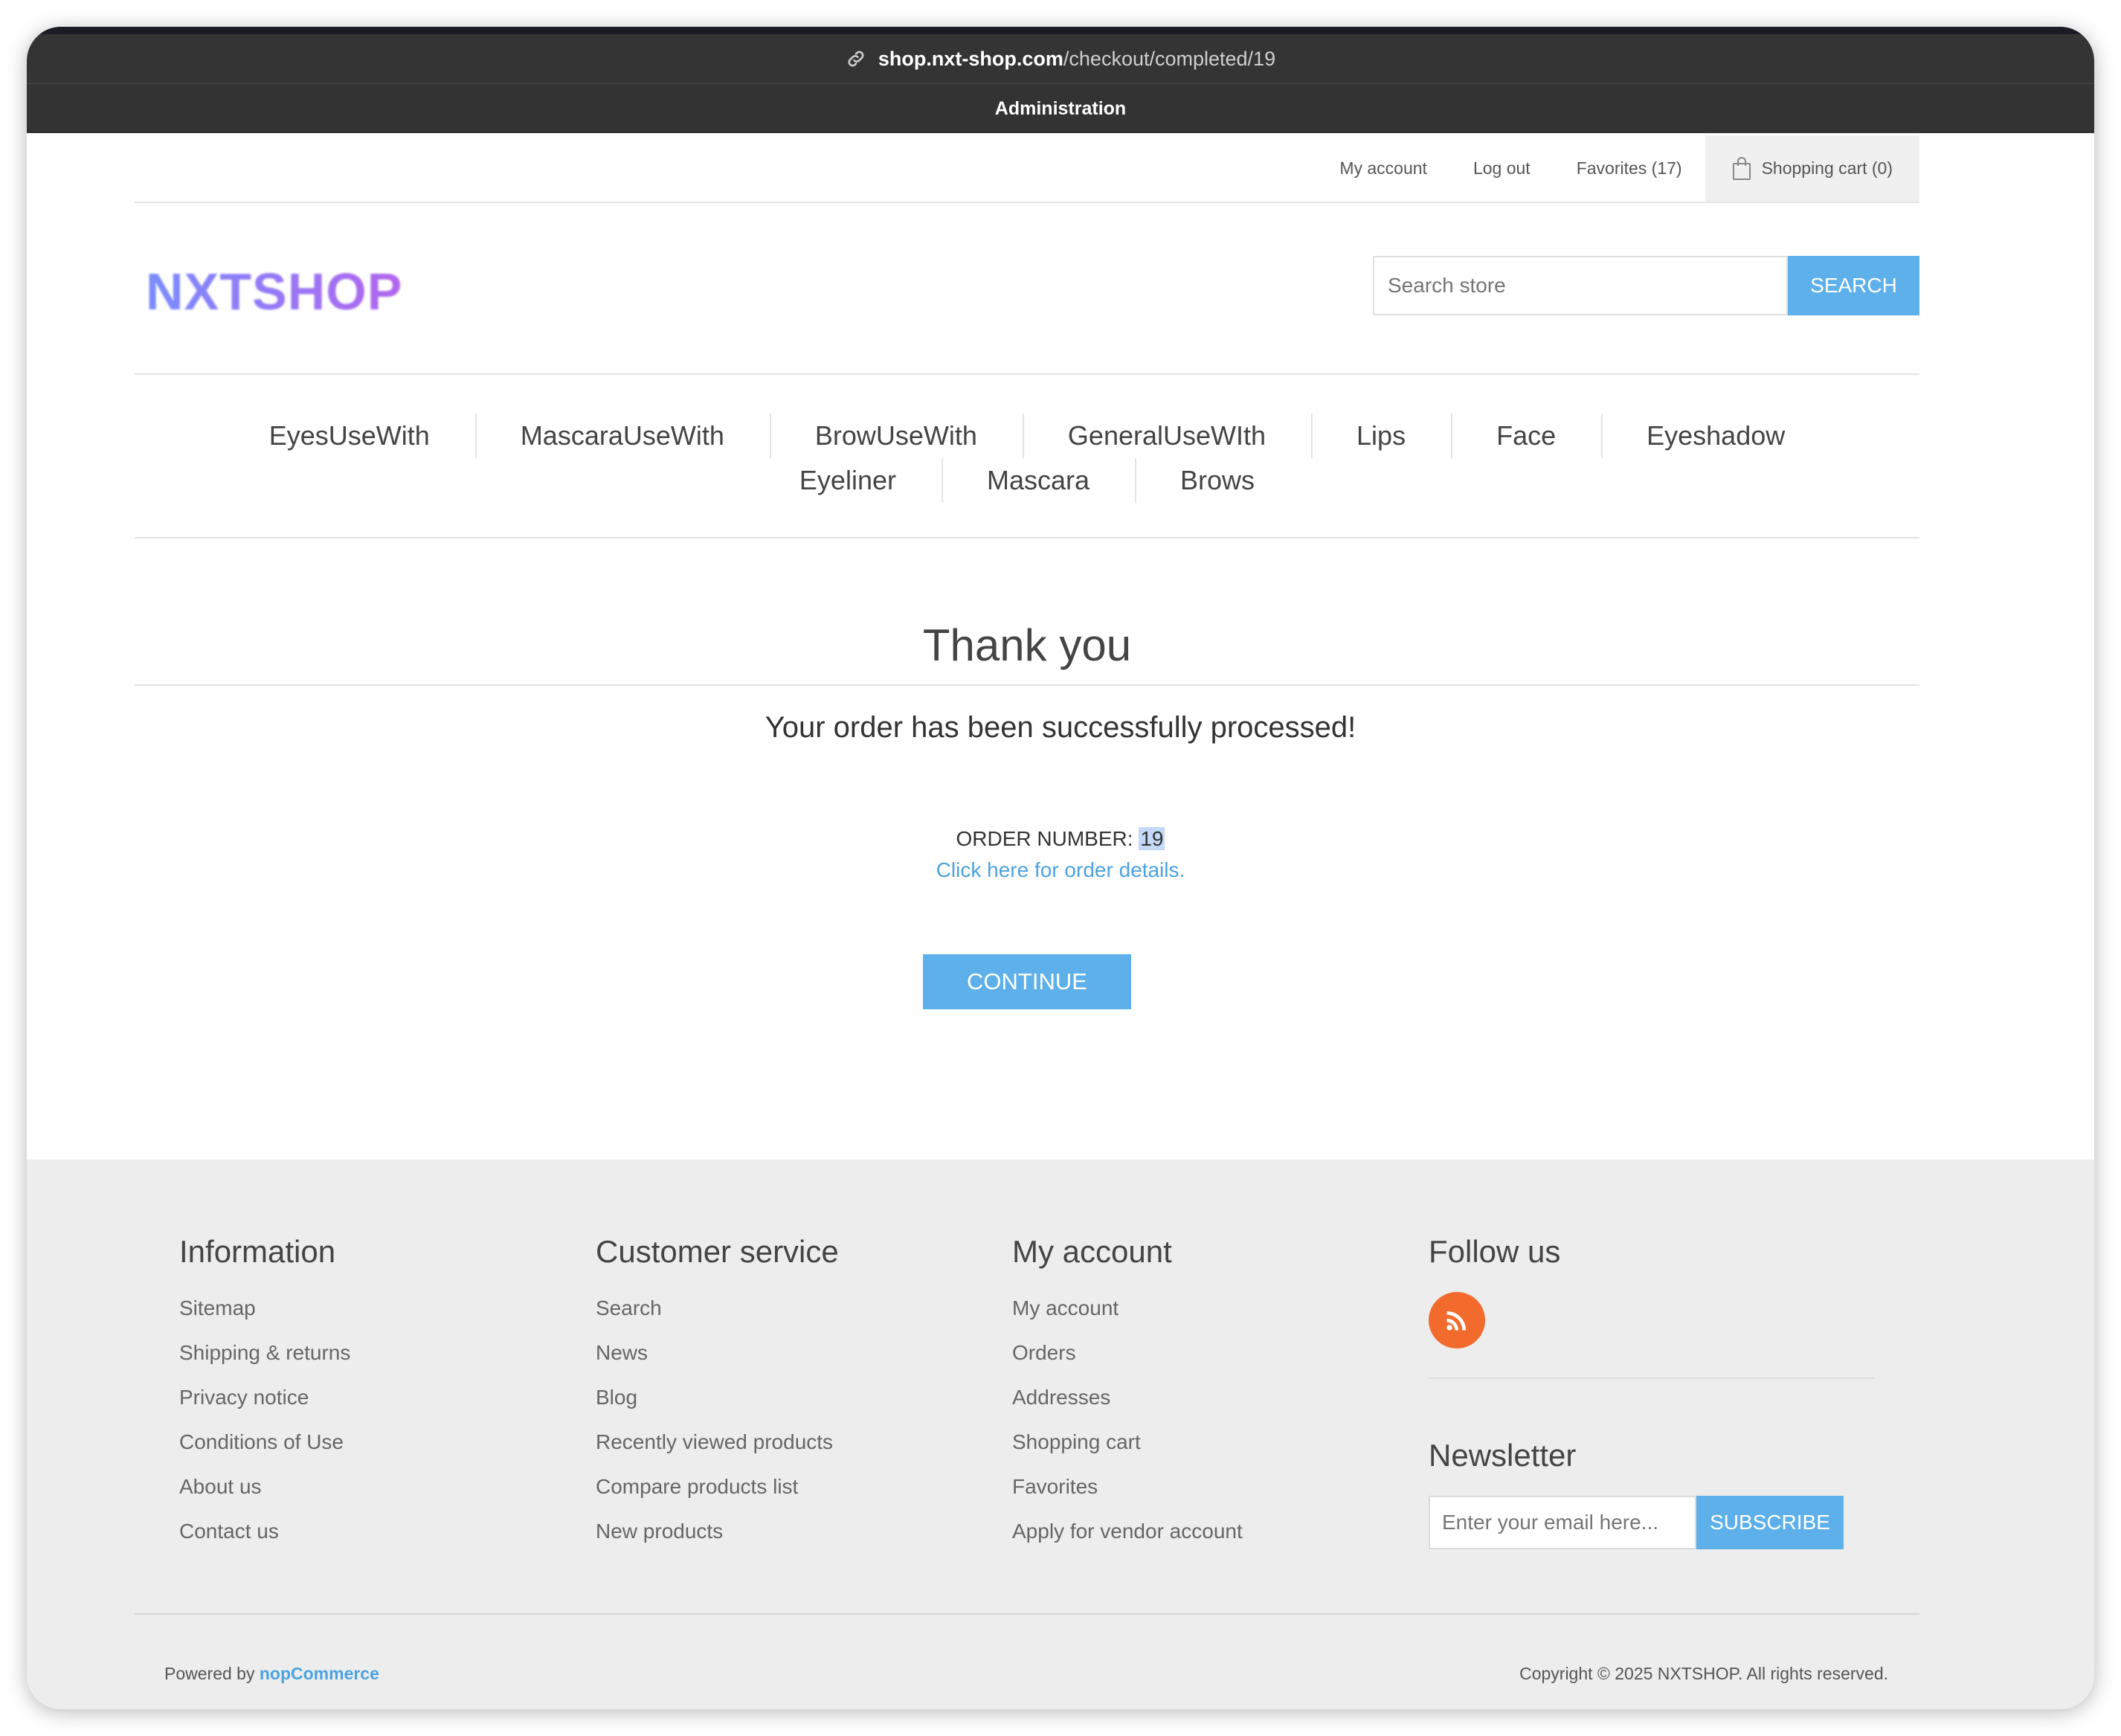 This screenshot has height=1736, width=2121. Describe the element at coordinates (622, 436) in the screenshot. I see `nav-item-mascarausewith: MascaraUseWith` at that location.